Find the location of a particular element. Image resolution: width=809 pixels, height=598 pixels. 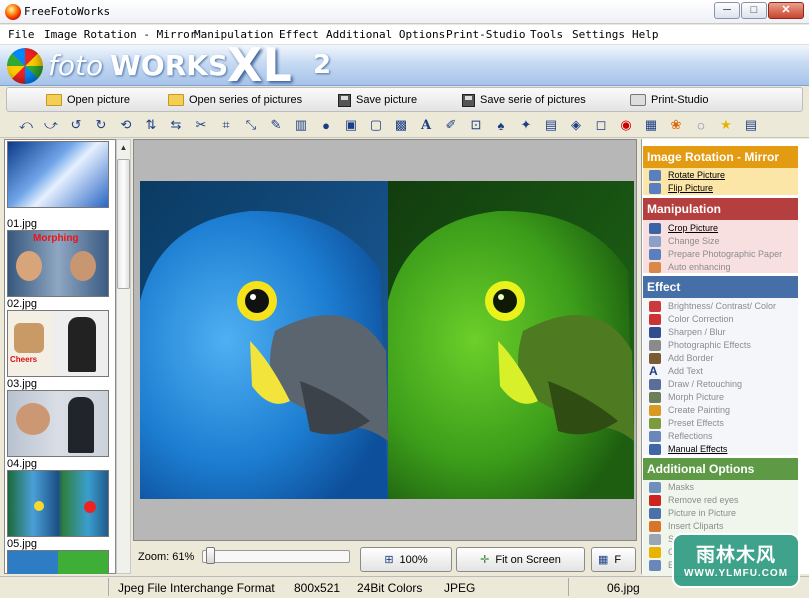

draw-icon is located at coordinates (655, 384).